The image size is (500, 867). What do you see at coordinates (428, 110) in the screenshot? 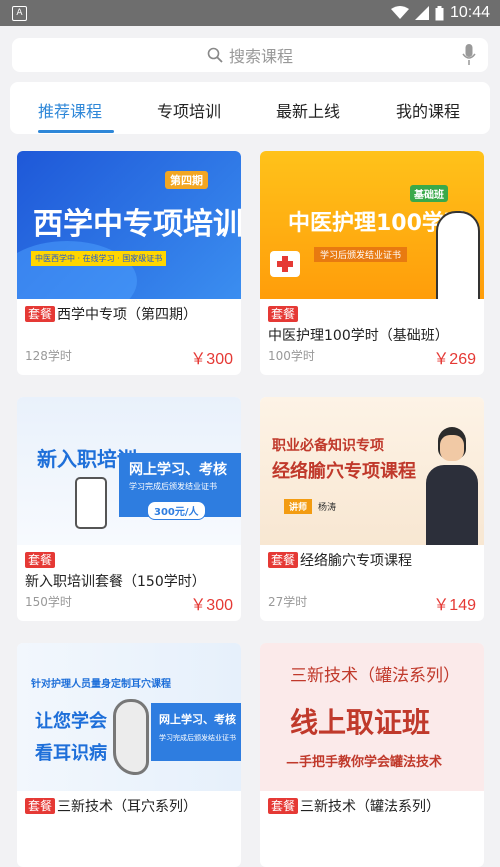
I see `tab-my-courses: 我的课程` at bounding box center [428, 110].